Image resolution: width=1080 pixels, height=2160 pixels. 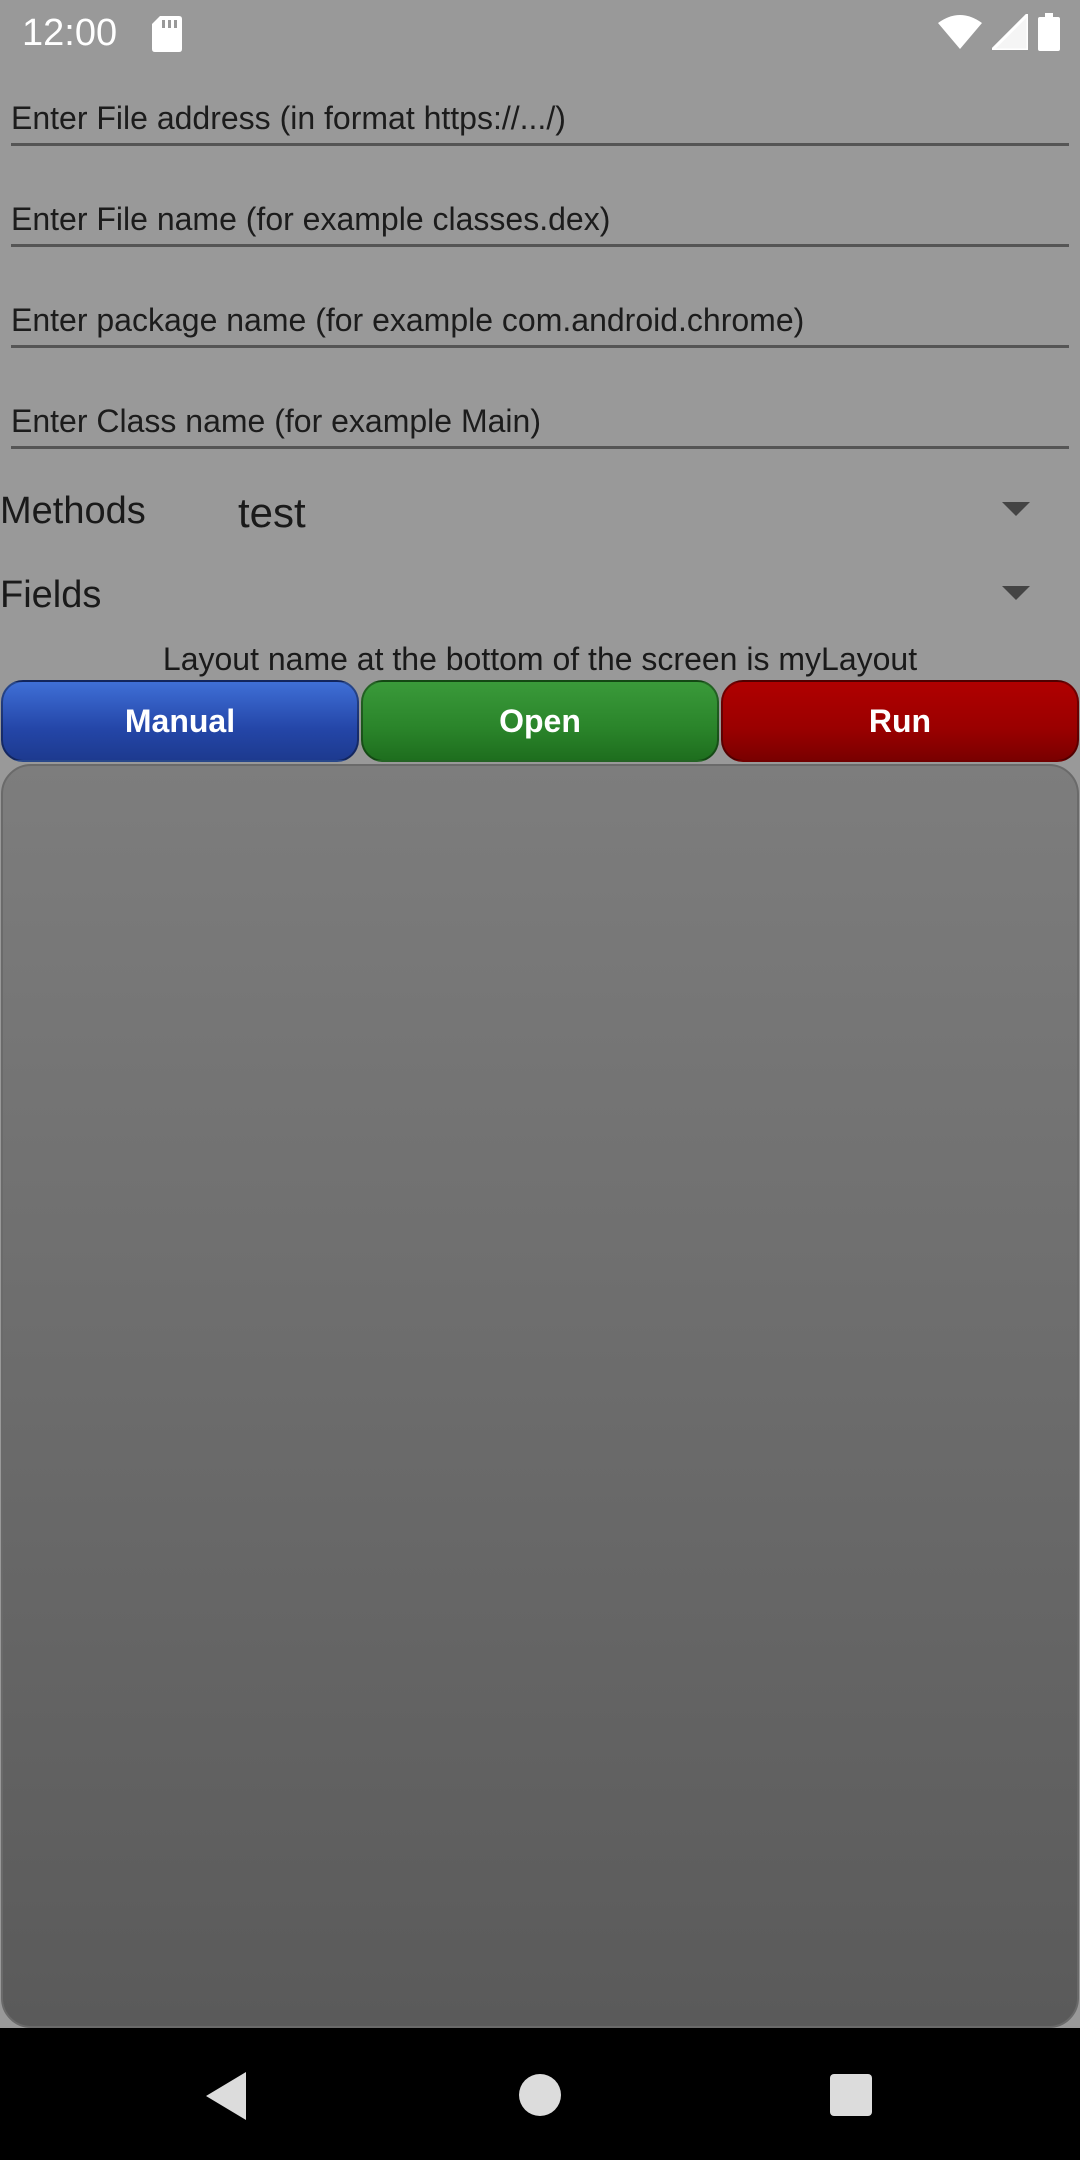 What do you see at coordinates (1049, 34) in the screenshot?
I see `battery-icon` at bounding box center [1049, 34].